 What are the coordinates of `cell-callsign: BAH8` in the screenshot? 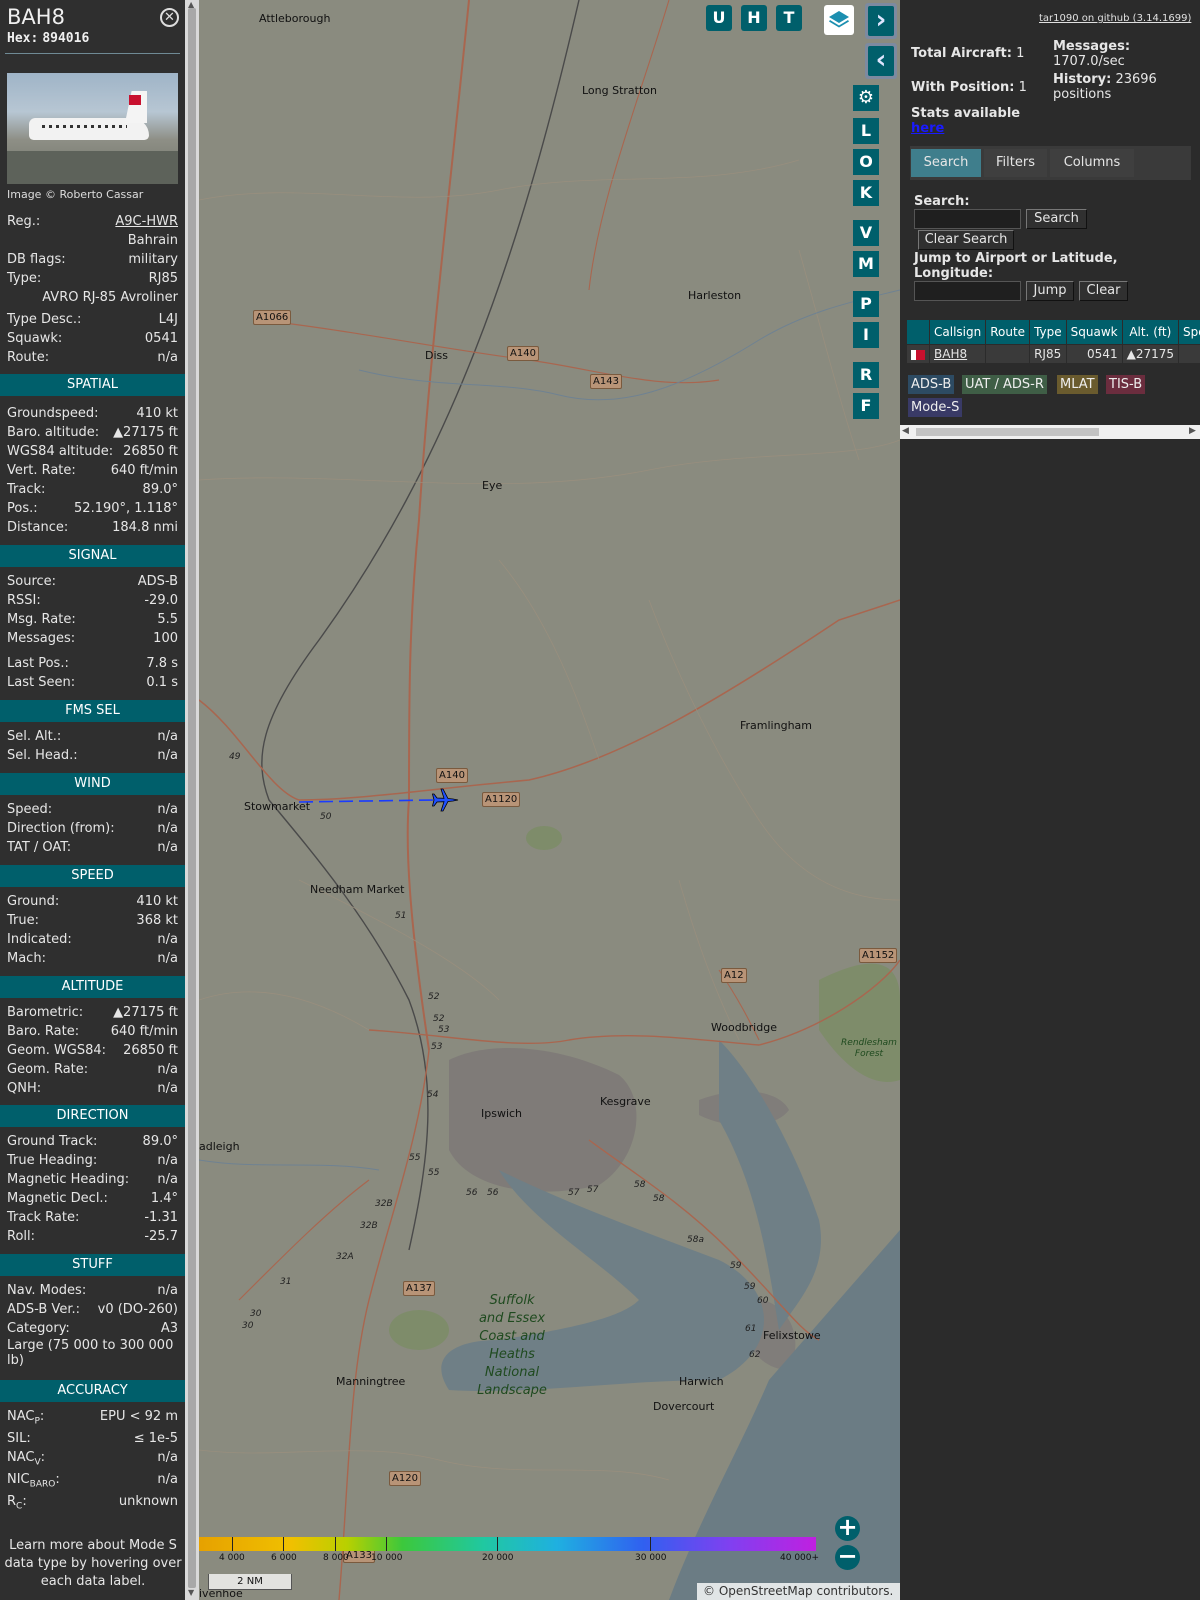 It's located at (957, 354).